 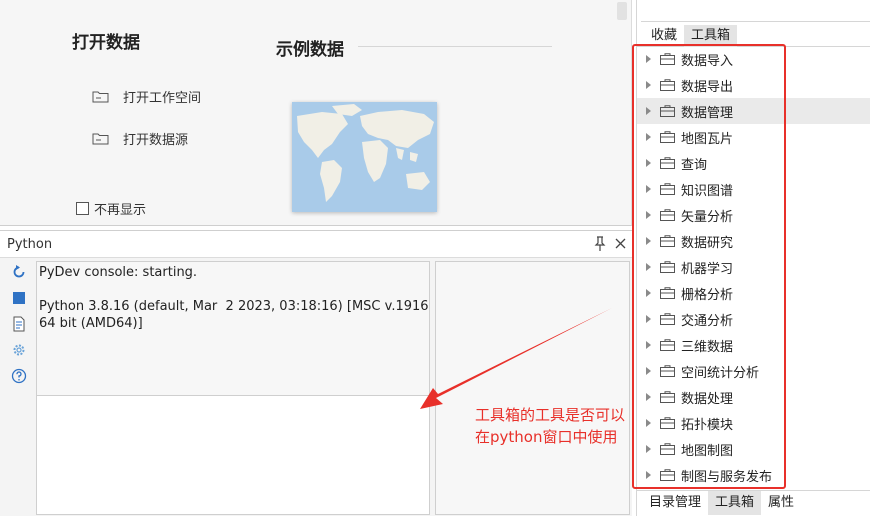 I want to click on python-panel-title: Python, so click(x=30, y=244).